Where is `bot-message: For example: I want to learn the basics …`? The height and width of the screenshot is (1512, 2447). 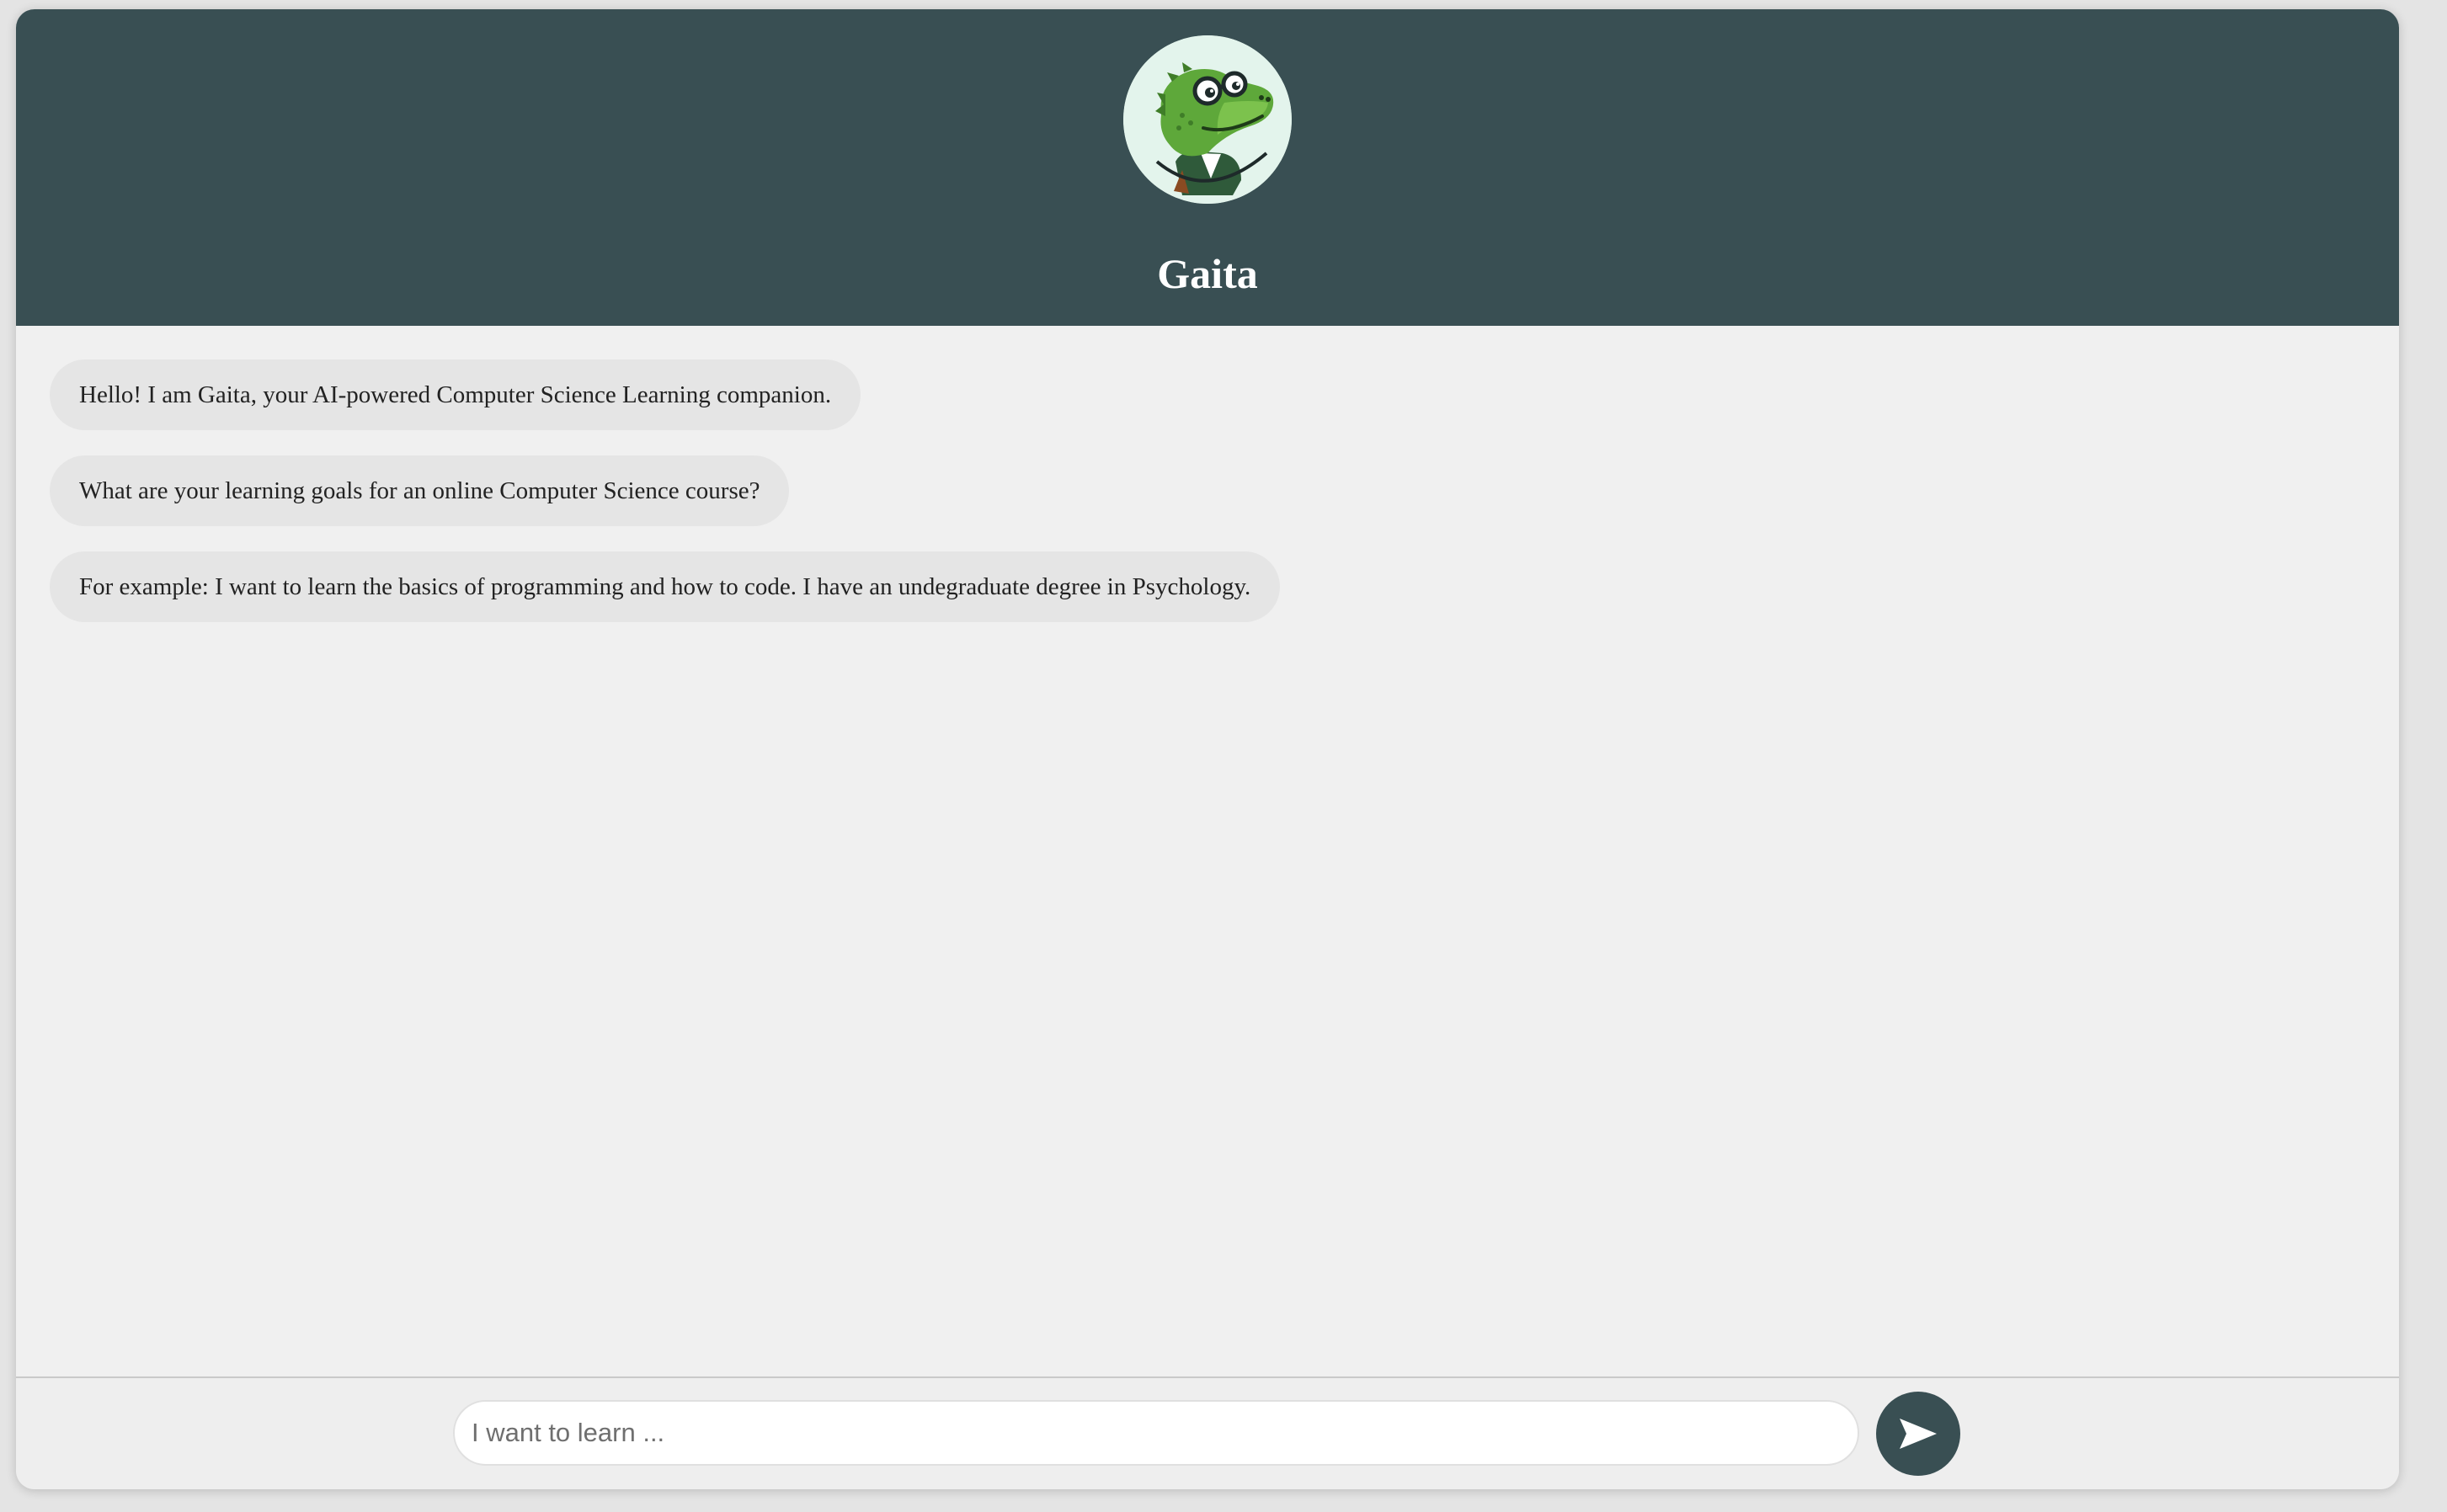
bot-message: For example: I want to learn the basics … is located at coordinates (665, 586).